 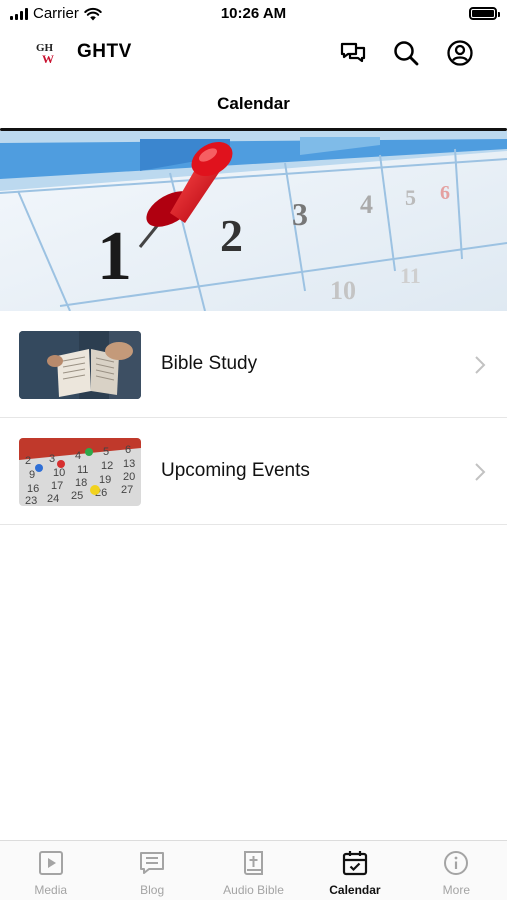 I want to click on svg-text: 1, so click(x=114, y=256).